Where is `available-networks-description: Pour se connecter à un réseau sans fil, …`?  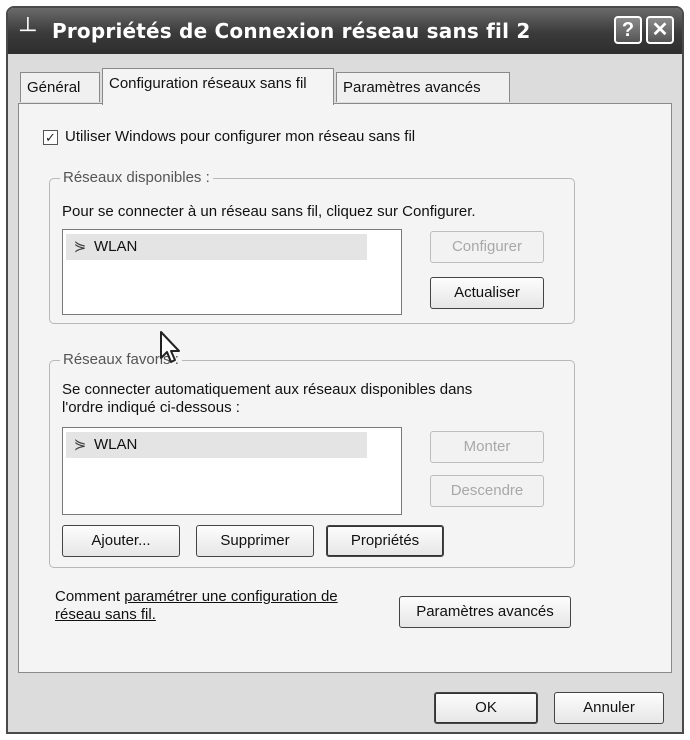
available-networks-description: Pour se connecter à un réseau sans fil, … is located at coordinates (269, 211).